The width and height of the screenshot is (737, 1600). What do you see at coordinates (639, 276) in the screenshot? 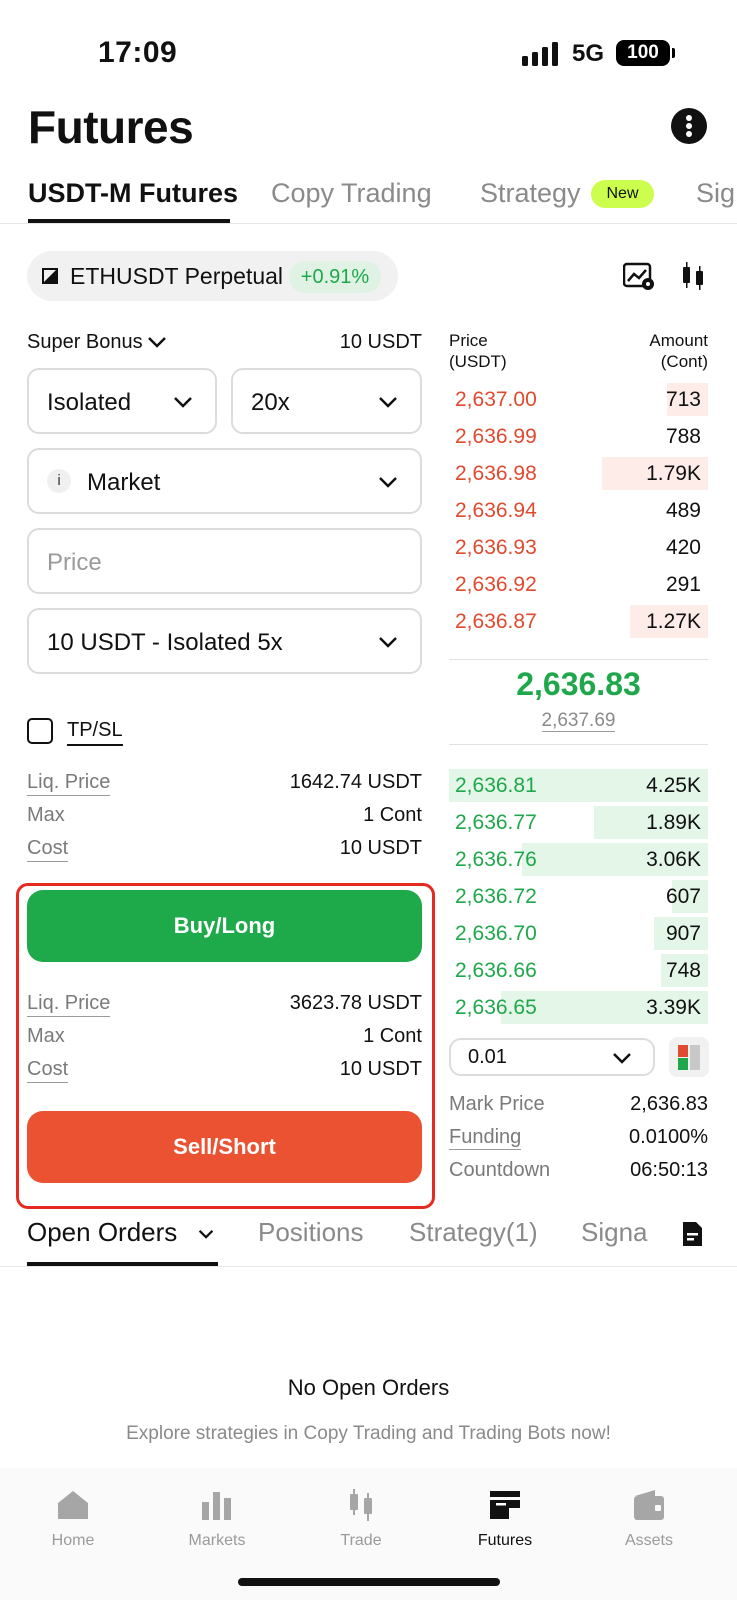
I see `chart-settings-icon` at bounding box center [639, 276].